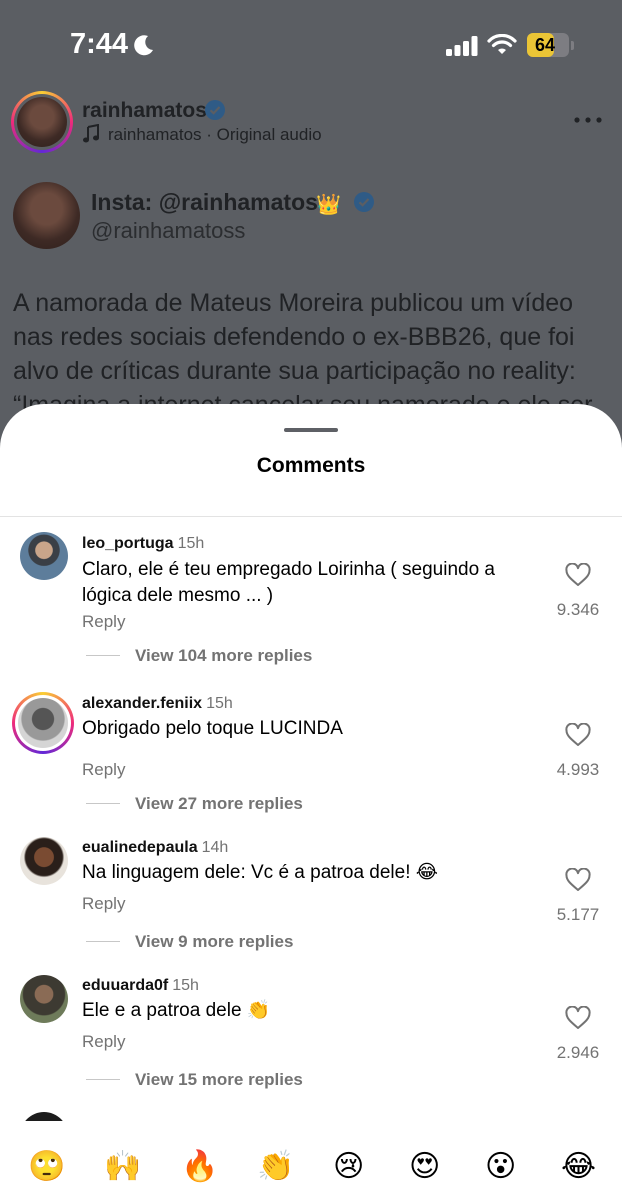 This screenshot has width=622, height=1199. I want to click on tweet-verified-icon, so click(364, 202).